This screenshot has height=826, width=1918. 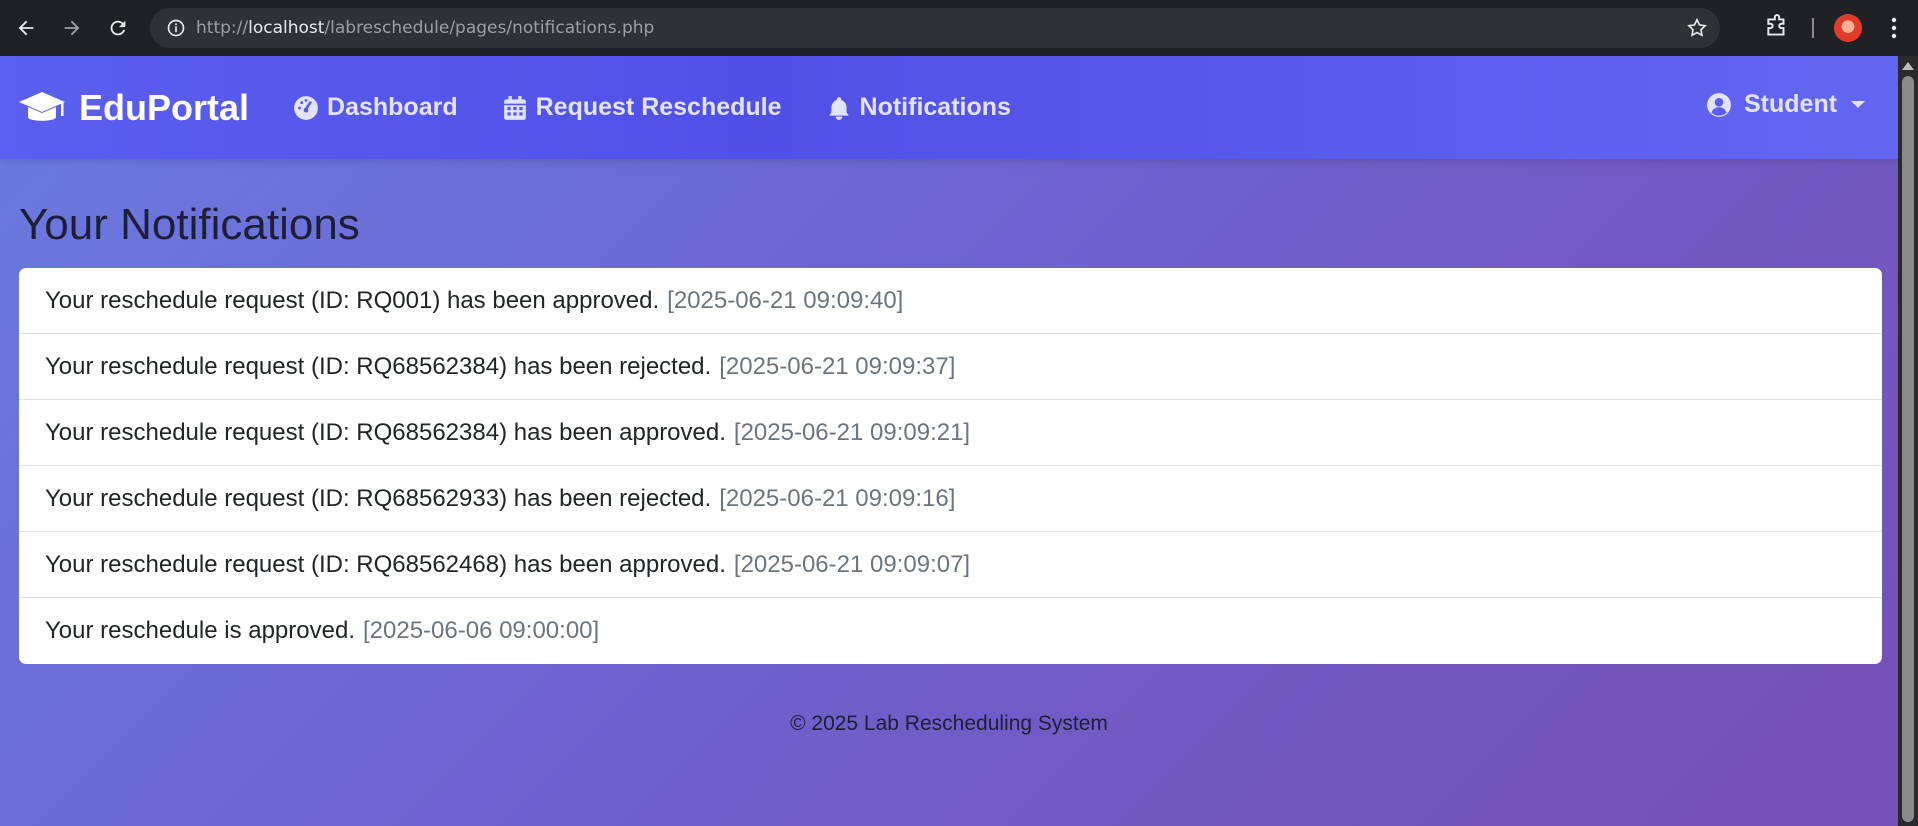 I want to click on notification-timestamp: [2025-06-21 09:09:21], so click(x=852, y=432).